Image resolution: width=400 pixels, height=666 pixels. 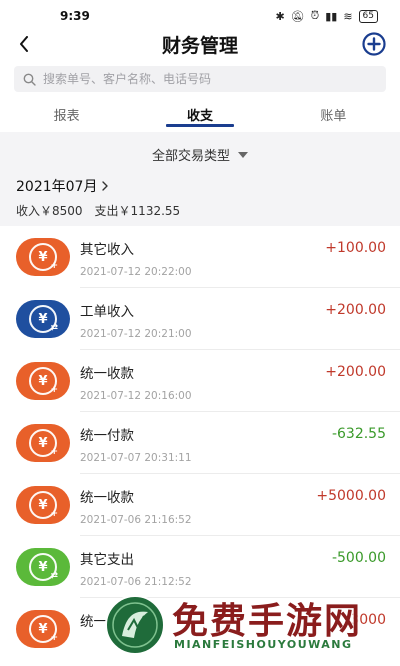 What do you see at coordinates (200, 381) in the screenshot?
I see `list-item: ¥ + 统一收款 2021-07-12 20:16:00 +200.00` at bounding box center [200, 381].